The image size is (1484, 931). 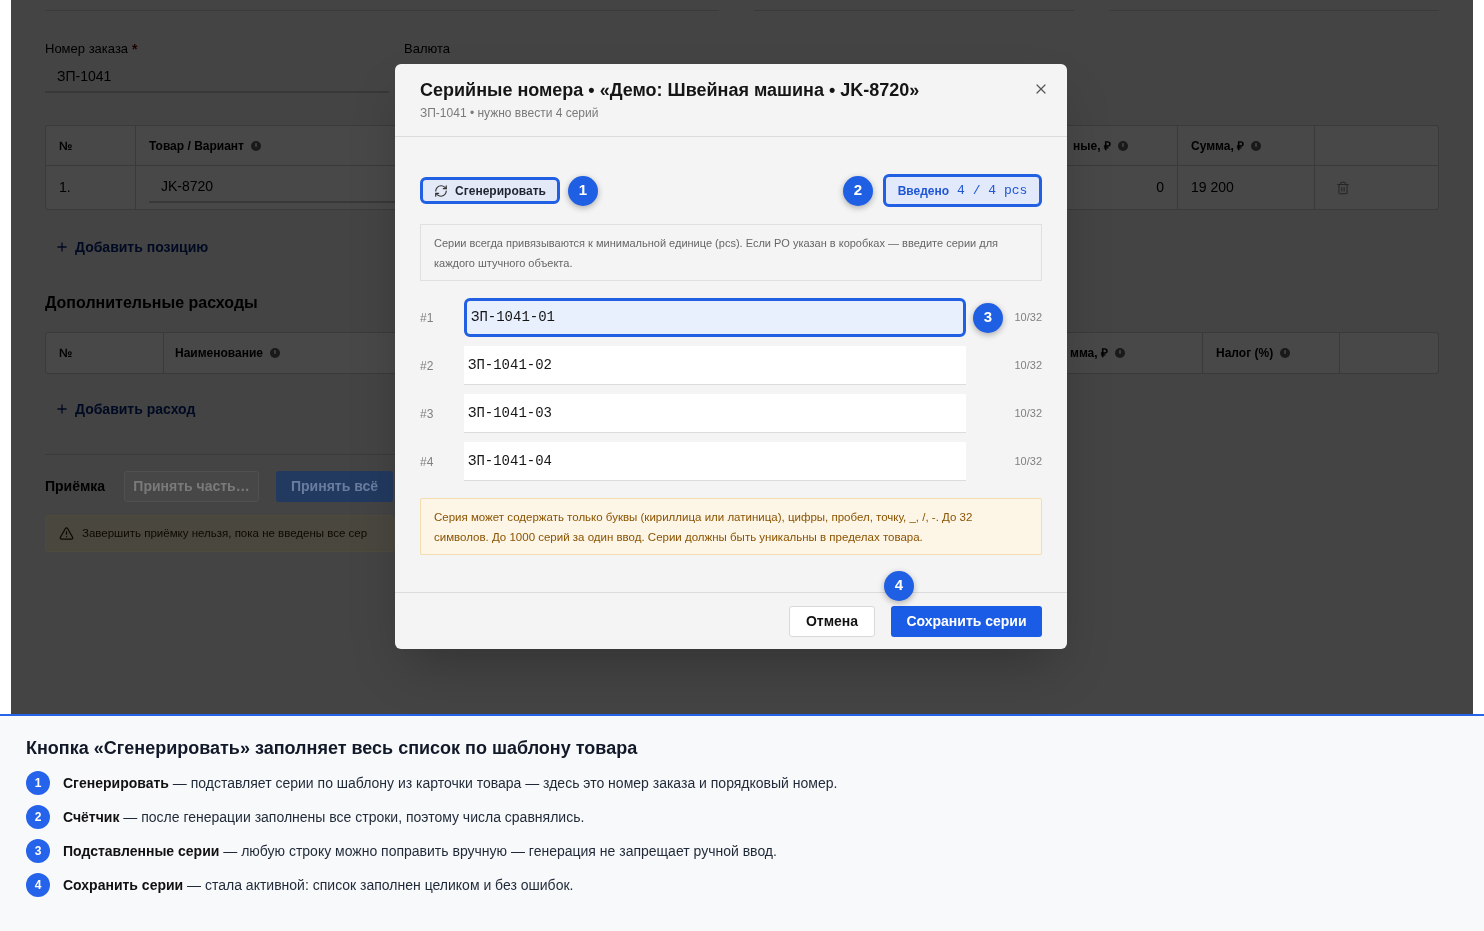 I want to click on serial-input: ЗП-1041-01, so click(x=715, y=317).